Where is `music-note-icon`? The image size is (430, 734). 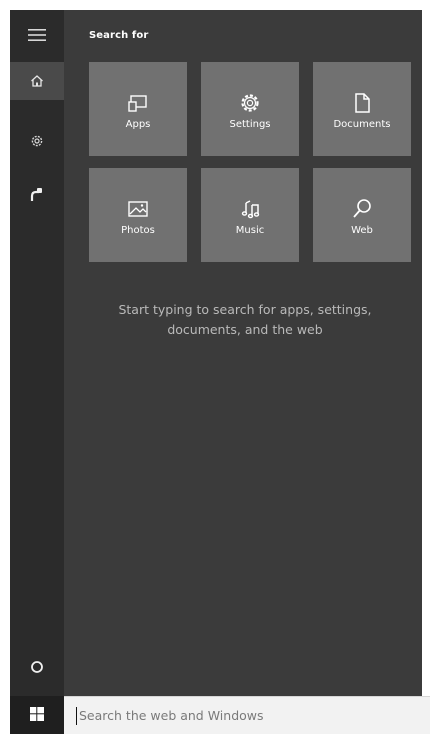
music-note-icon is located at coordinates (250, 209).